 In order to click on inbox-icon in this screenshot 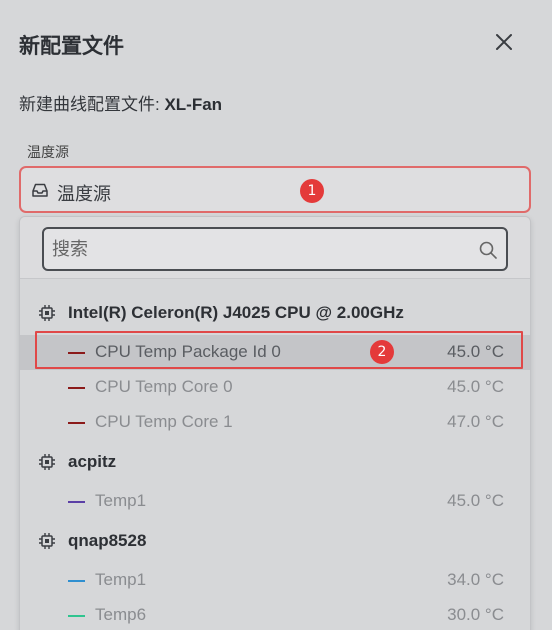, I will do `click(40, 190)`.